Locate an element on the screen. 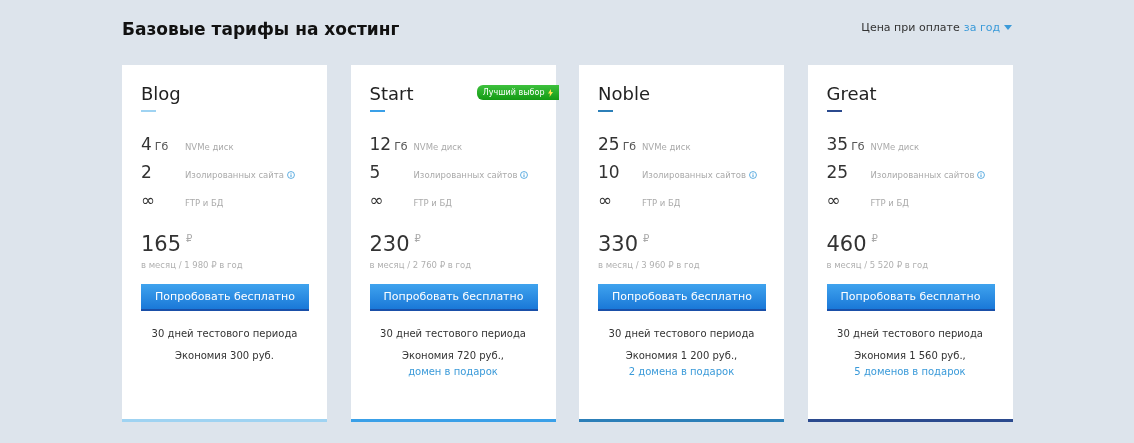 Image resolution: width=1134 pixels, height=443 pixels. price: 230 is located at coordinates (389, 244).